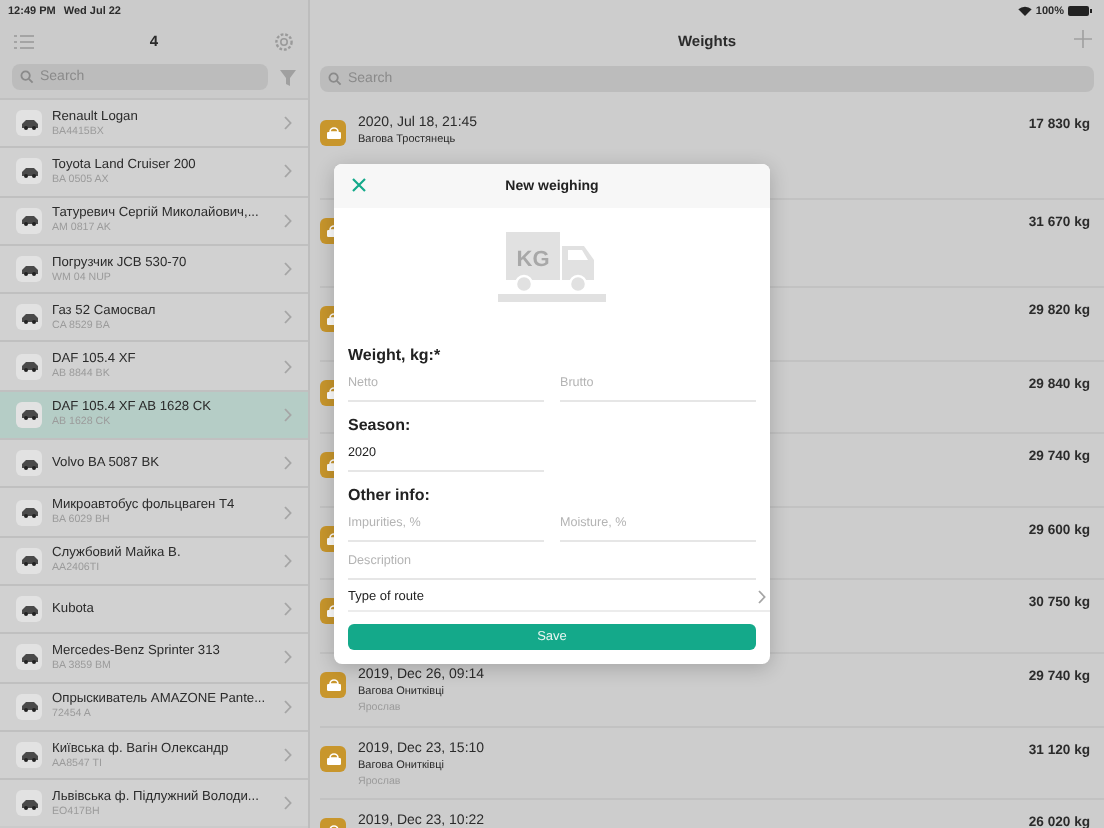 The image size is (1104, 828). Describe the element at coordinates (1083, 39) in the screenshot. I see `add-icon` at that location.